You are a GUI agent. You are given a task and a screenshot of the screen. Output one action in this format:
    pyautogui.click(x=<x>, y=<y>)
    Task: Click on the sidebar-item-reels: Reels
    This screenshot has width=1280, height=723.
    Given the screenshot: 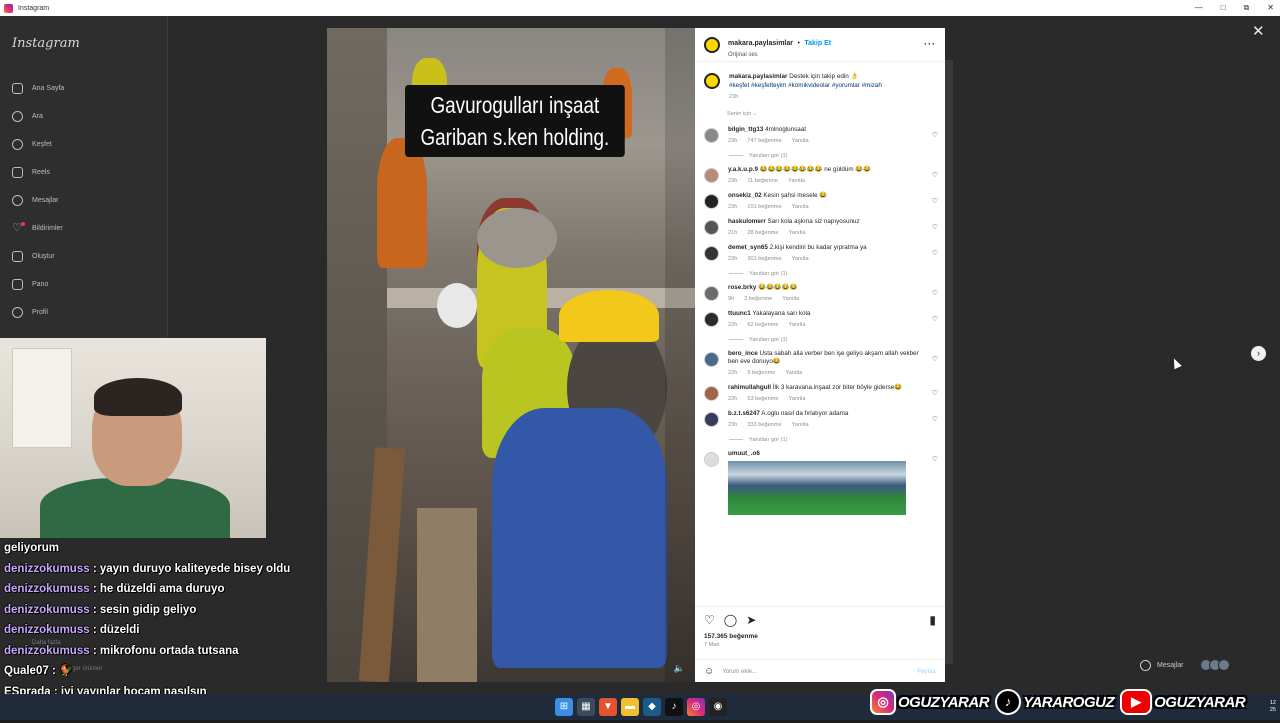 What is the action you would take?
    pyautogui.click(x=38, y=172)
    